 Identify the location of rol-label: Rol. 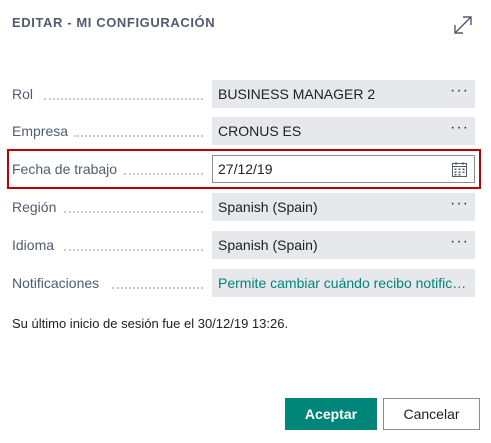
(23, 94).